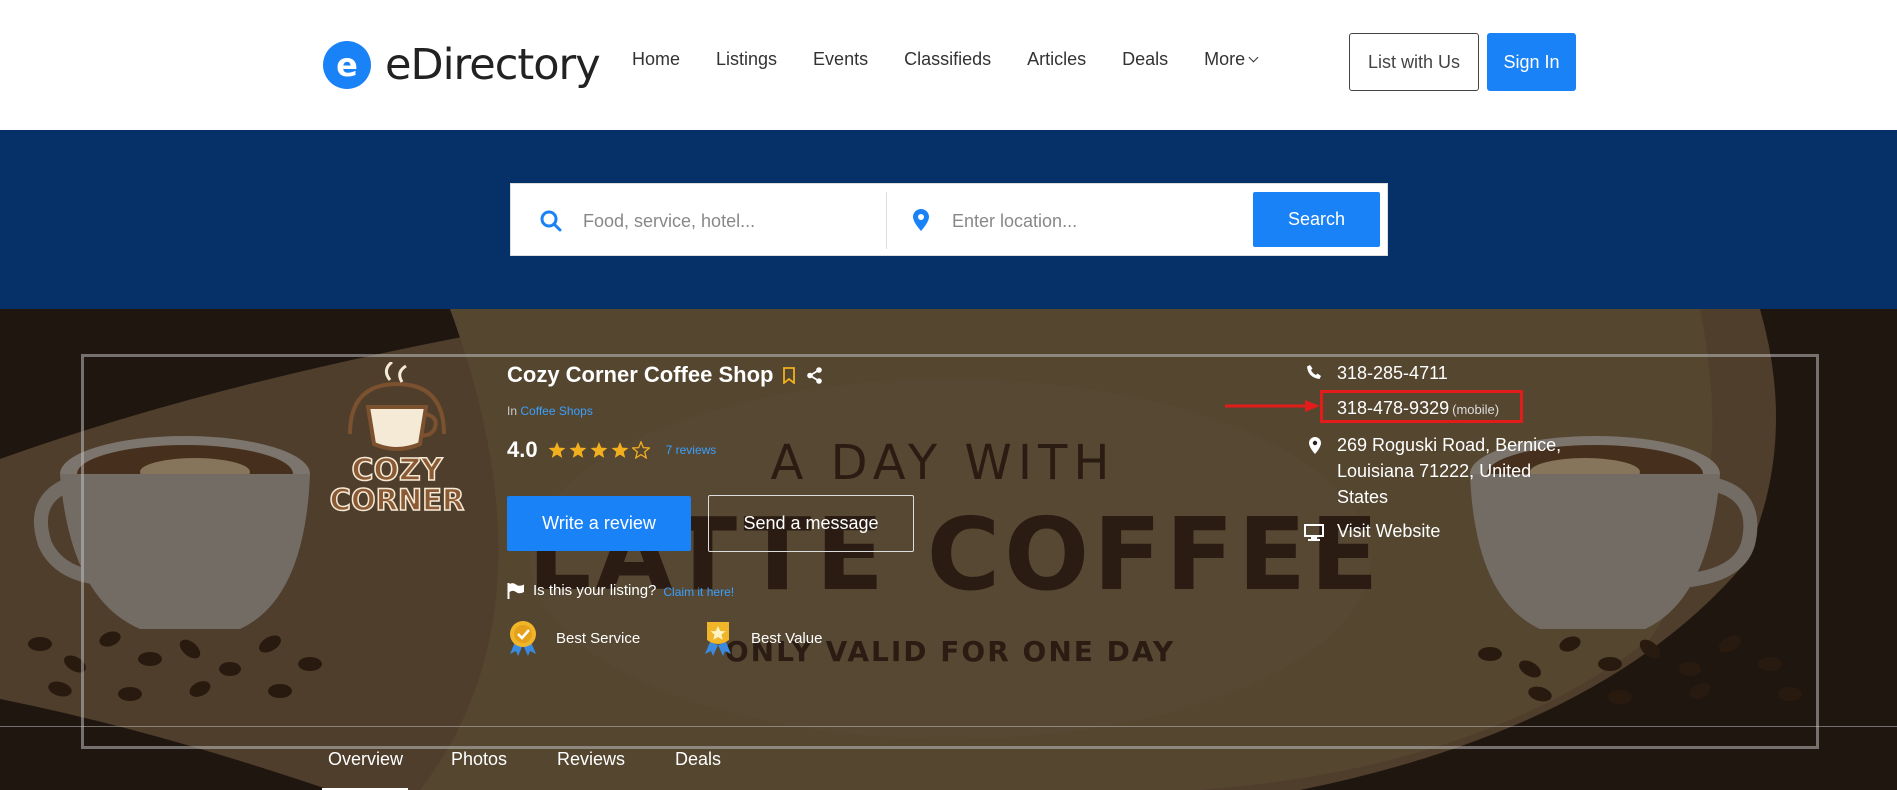 This screenshot has width=1897, height=790. What do you see at coordinates (1145, 59) in the screenshot?
I see `nav-deals: Deals` at bounding box center [1145, 59].